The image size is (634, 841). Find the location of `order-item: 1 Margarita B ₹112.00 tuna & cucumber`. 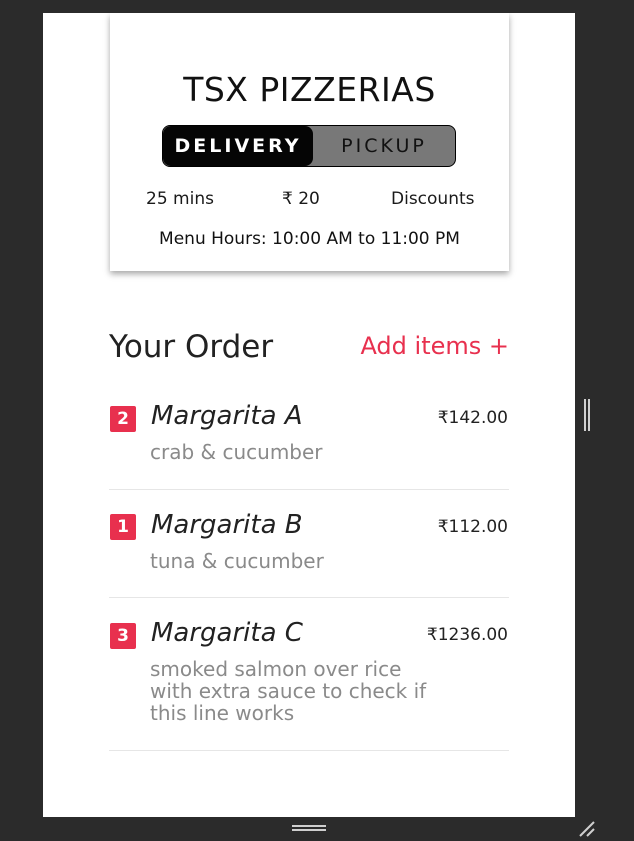

order-item: 1 Margarita B ₹112.00 tuna & cucumber is located at coordinates (309, 543).